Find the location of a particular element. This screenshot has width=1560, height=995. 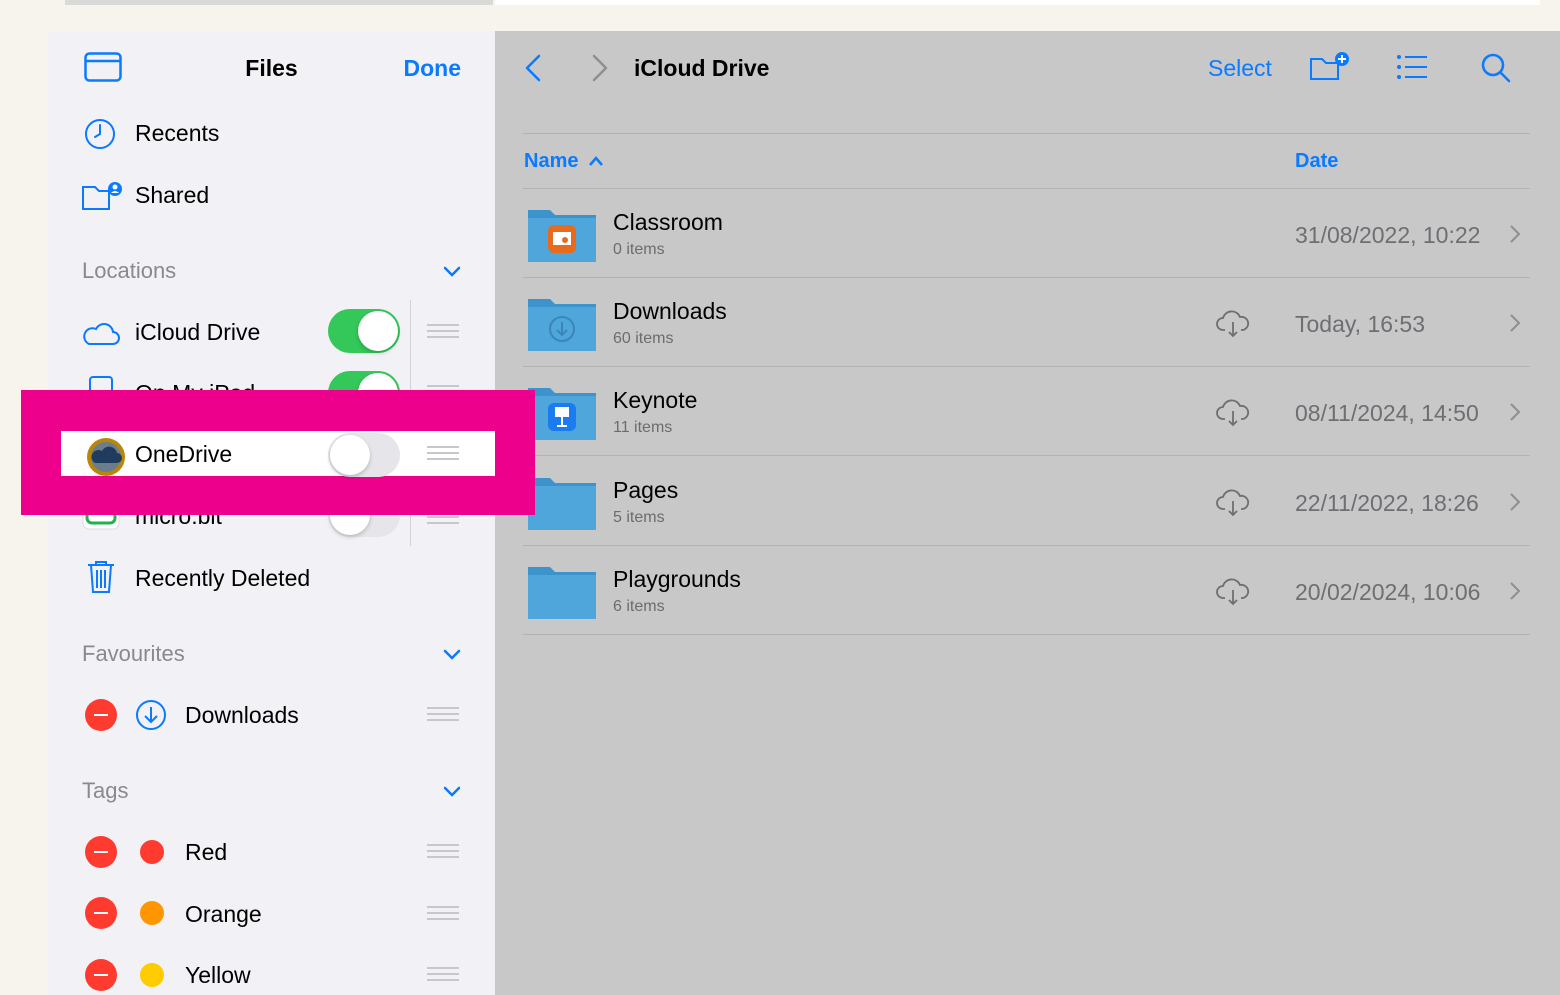

icloud-icon is located at coordinates (101, 334).